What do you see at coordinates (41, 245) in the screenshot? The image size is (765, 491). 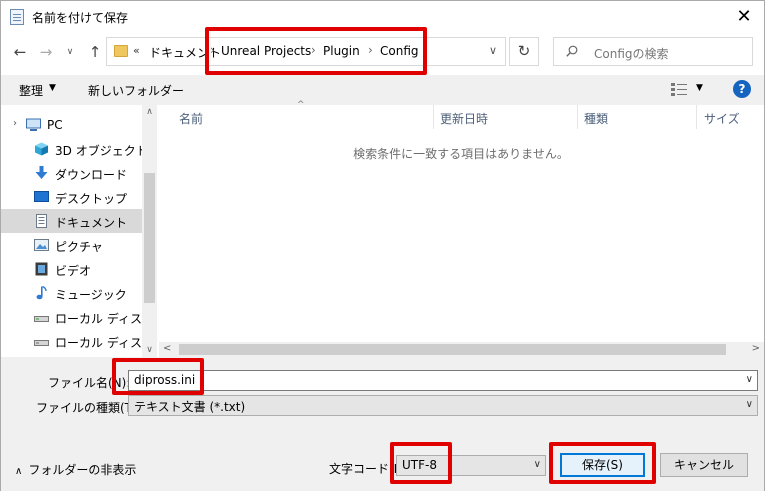 I see `pictures-icon` at bounding box center [41, 245].